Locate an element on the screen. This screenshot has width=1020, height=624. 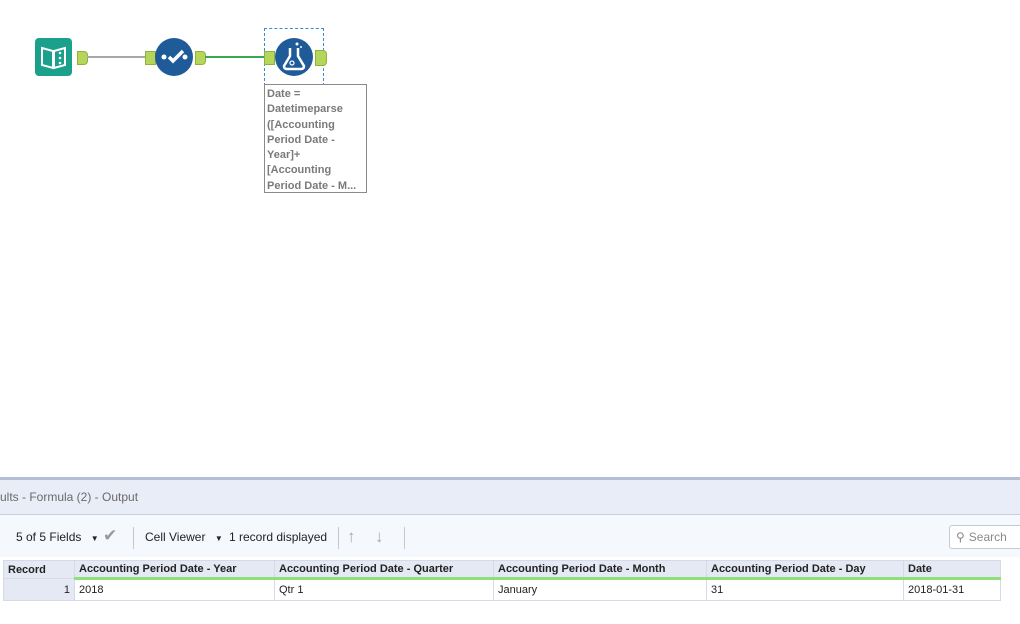
column-header: Accounting Period Date - Year is located at coordinates (174, 570).